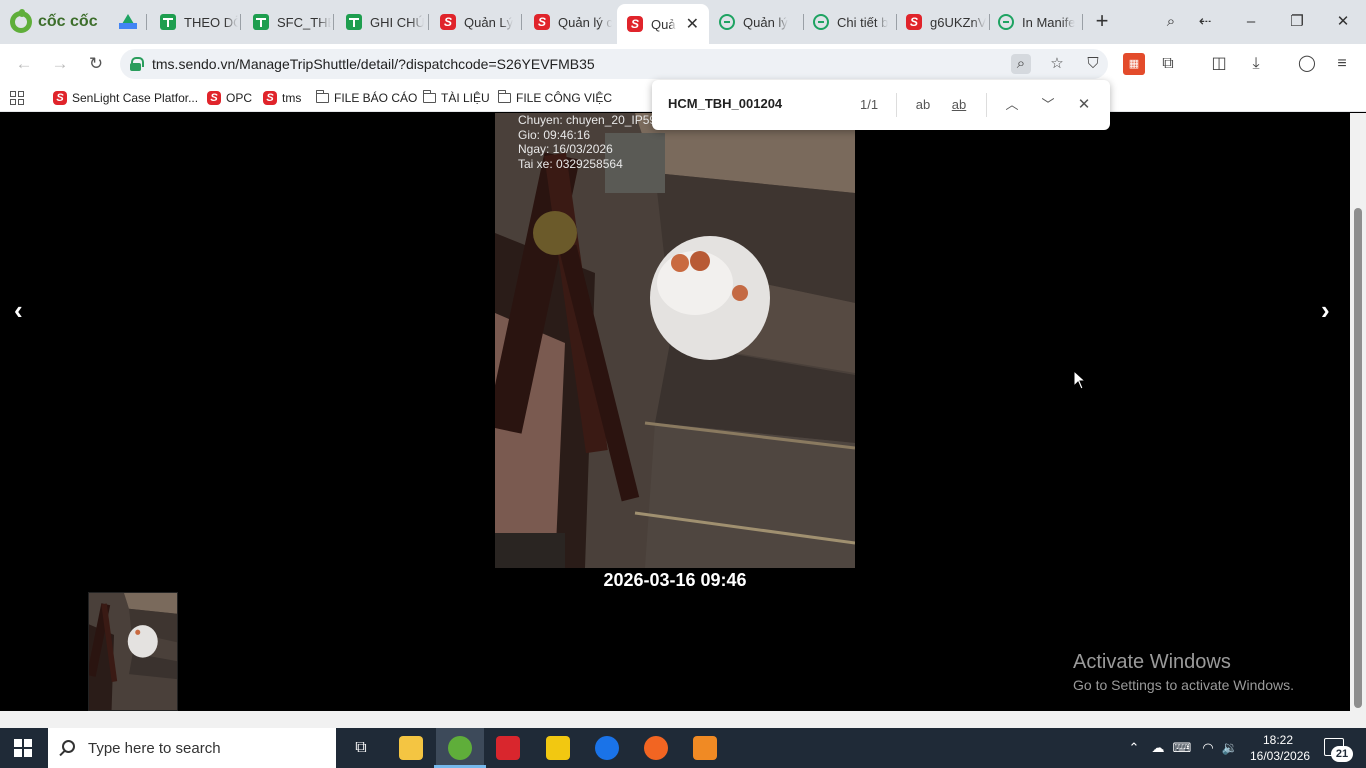 The width and height of the screenshot is (1366, 768). Describe the element at coordinates (1307, 64) in the screenshot. I see `profile-avatar-icon: ◯` at that location.